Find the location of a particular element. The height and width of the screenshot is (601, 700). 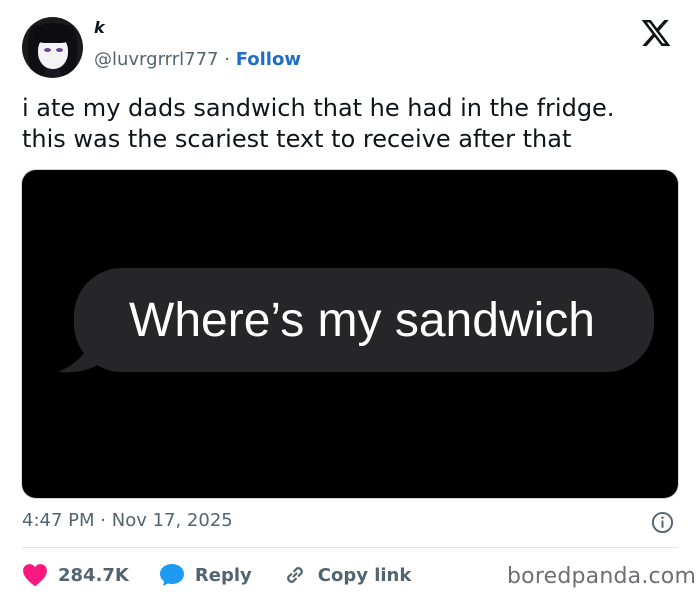

copy-link-label: Copy link is located at coordinates (364, 575).